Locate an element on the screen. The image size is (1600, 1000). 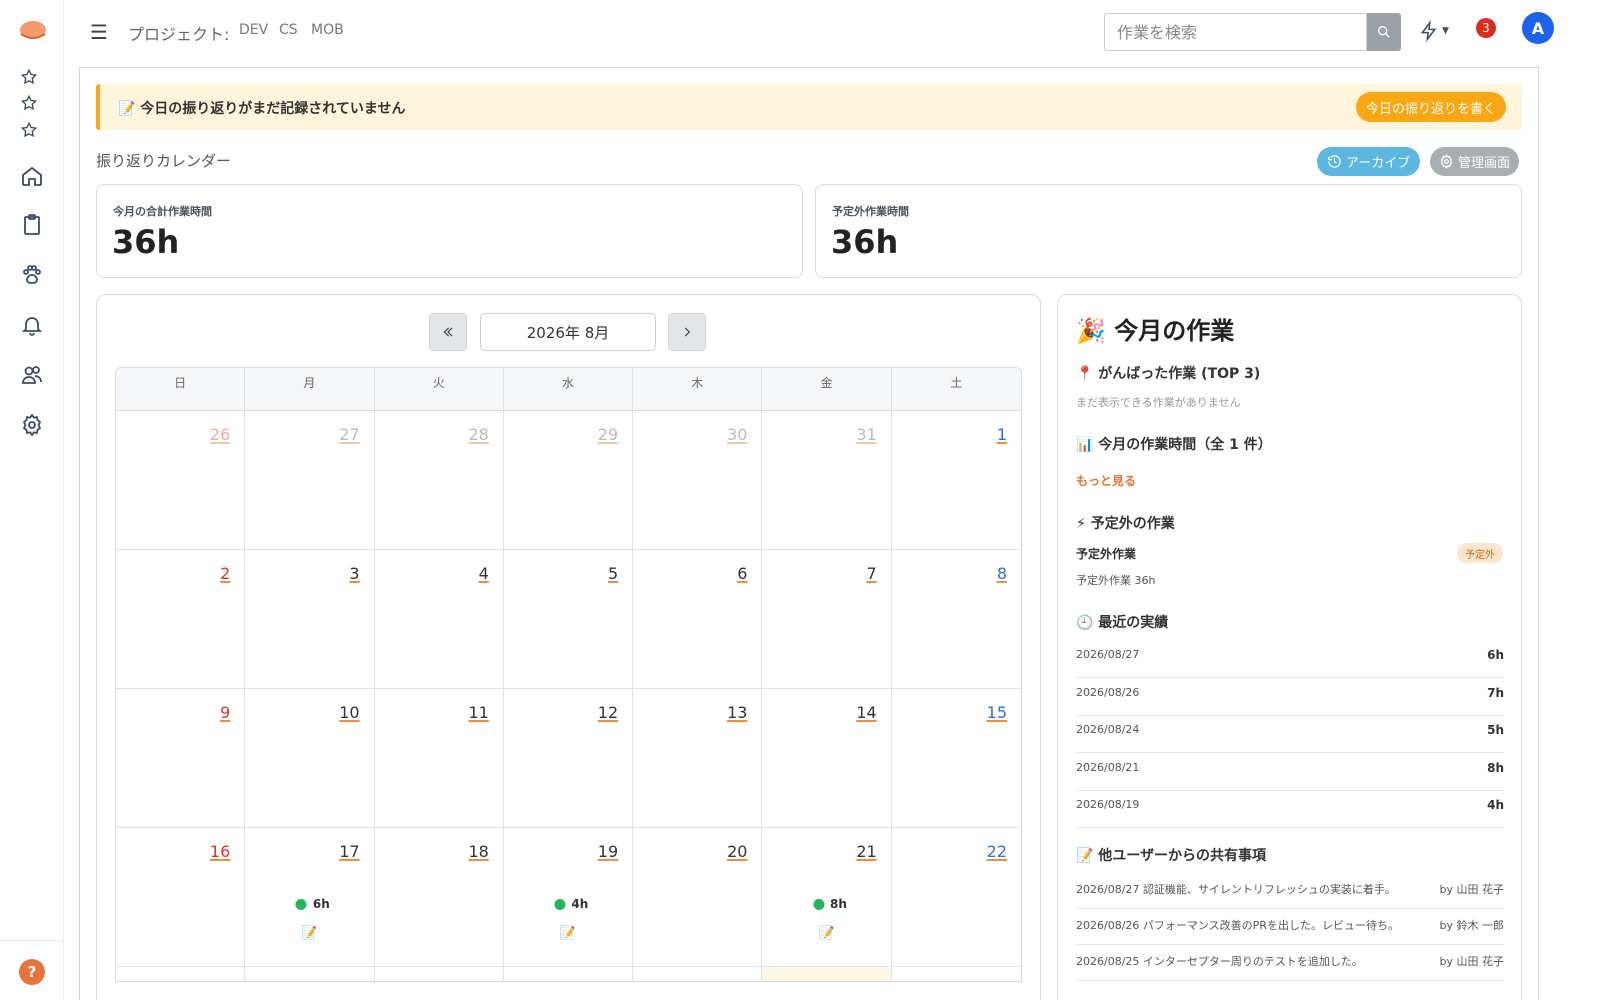
calendar-cell: 10 is located at coordinates (310, 758).